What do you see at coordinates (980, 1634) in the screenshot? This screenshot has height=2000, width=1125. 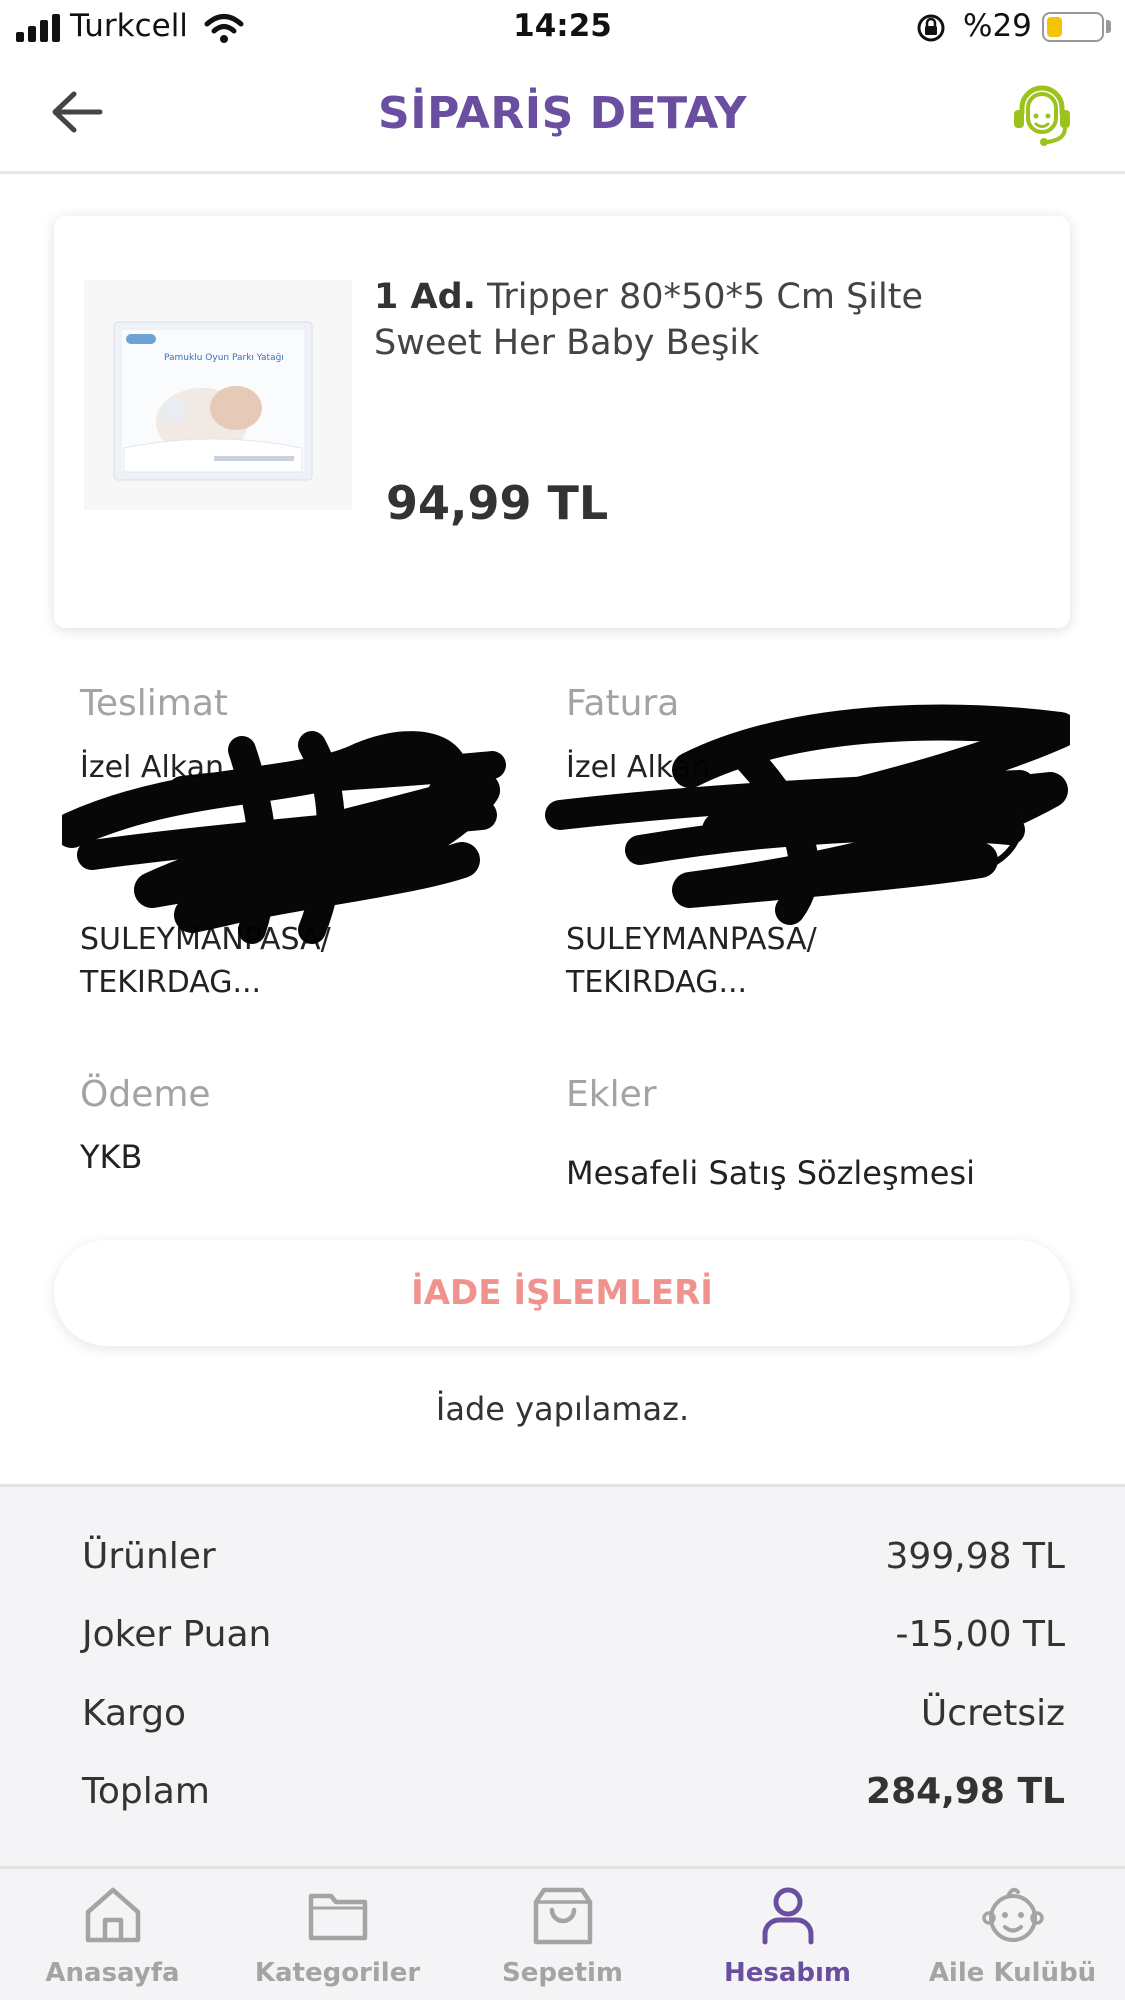 I see `summary-value-joker-puan: -15,00 TL` at bounding box center [980, 1634].